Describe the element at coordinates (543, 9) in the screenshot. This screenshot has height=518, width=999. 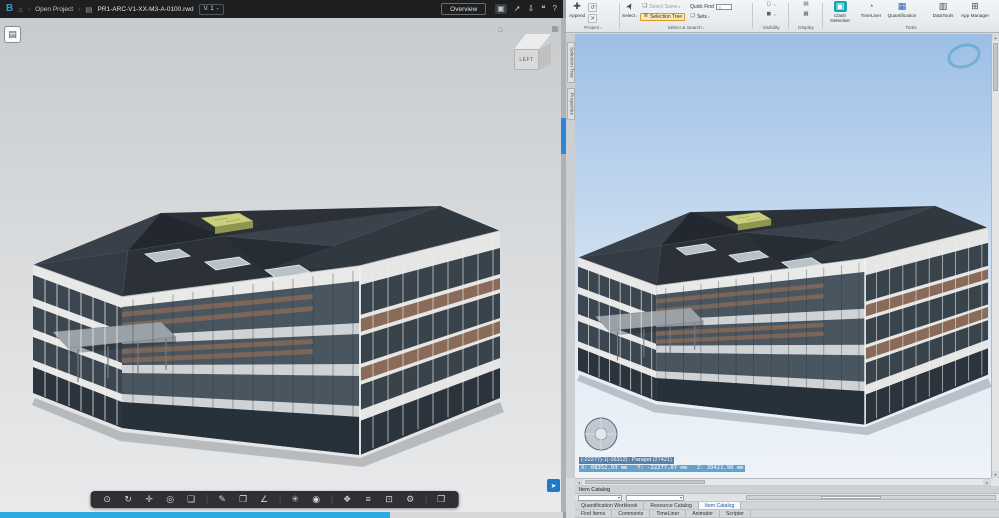
I see `comment-icon` at that location.